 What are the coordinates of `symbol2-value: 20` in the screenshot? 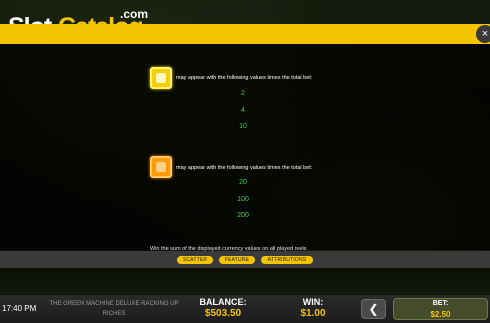 It's located at (243, 182).